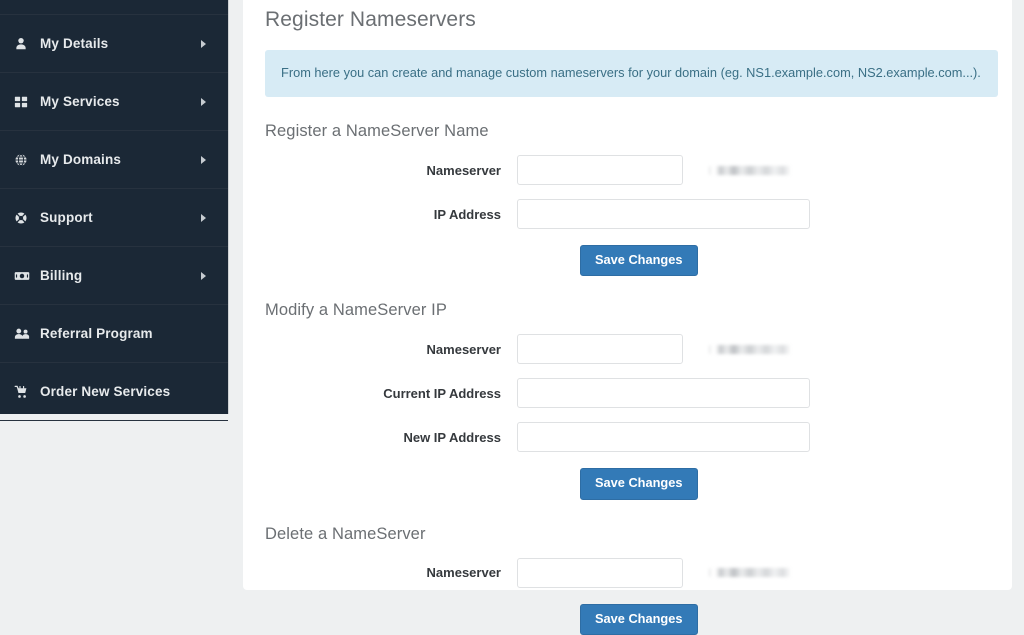 The image size is (1024, 635). I want to click on field-label-new-ip-address: New IP Address, so click(452, 437).